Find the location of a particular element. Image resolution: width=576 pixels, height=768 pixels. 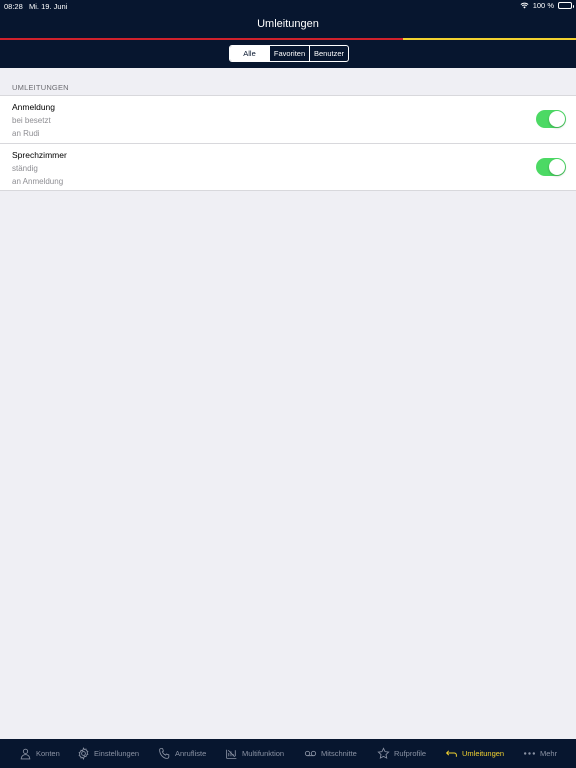

status-bar: 08:28 Mi. 19. Juni 100 % is located at coordinates (288, 6).